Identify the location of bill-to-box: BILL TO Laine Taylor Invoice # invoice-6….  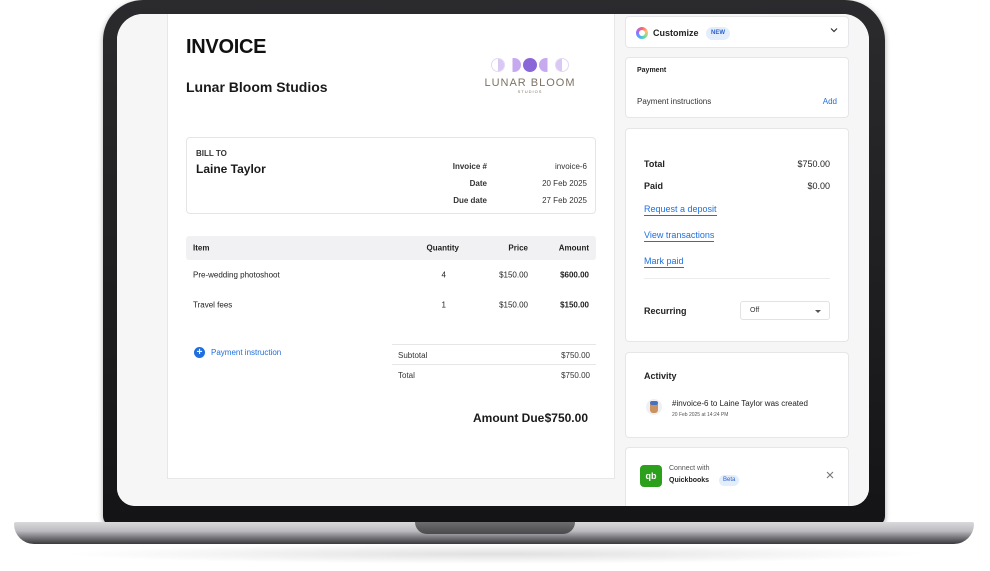
(391, 175).